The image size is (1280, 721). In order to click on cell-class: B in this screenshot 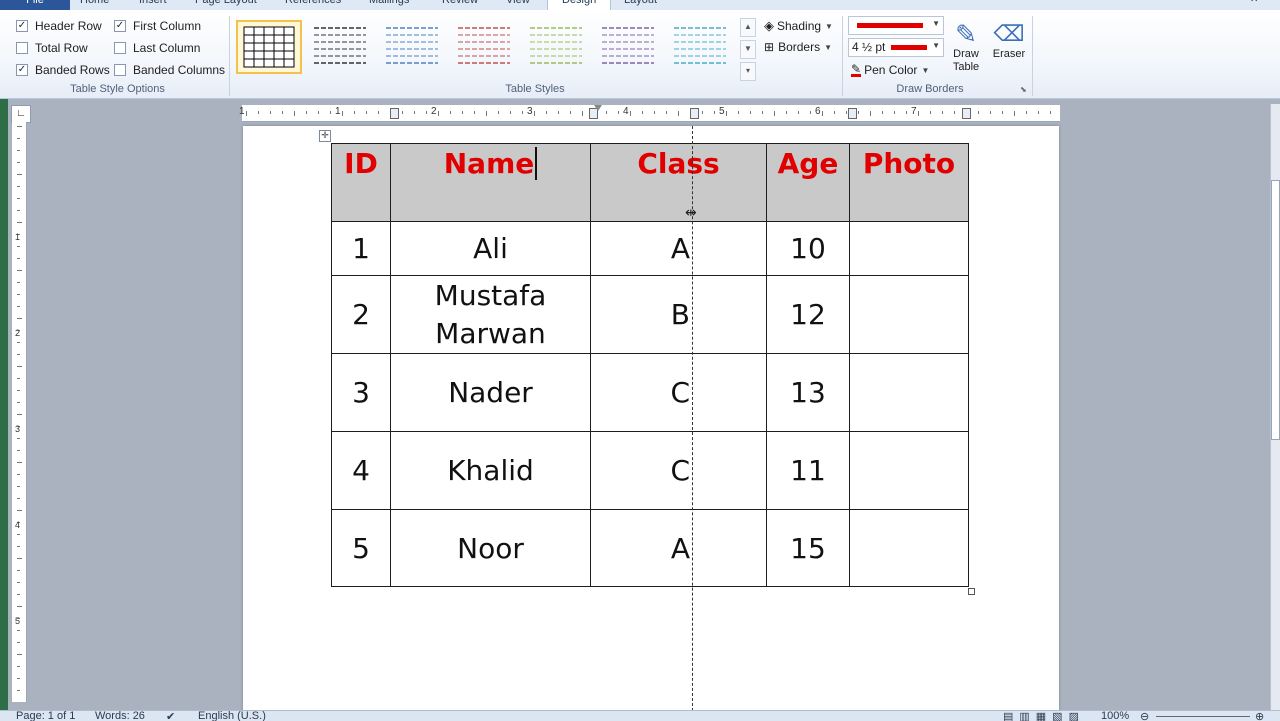, I will do `click(678, 314)`.